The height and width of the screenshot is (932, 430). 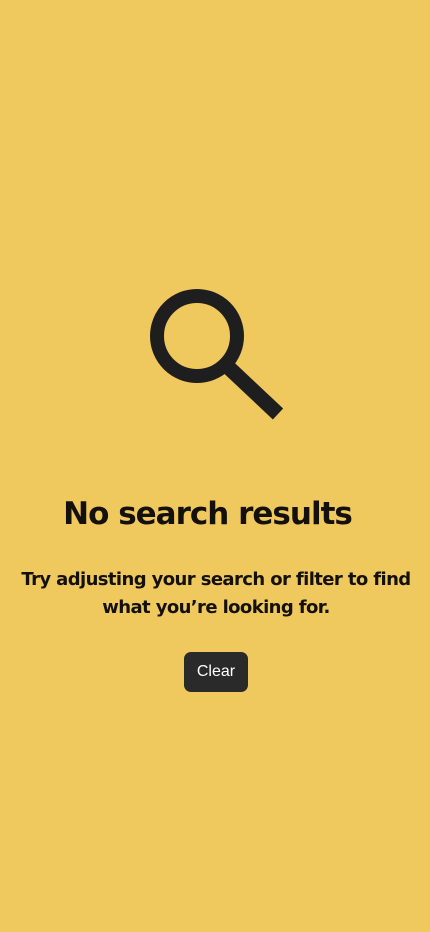 I want to click on search-icon, so click(x=216, y=354).